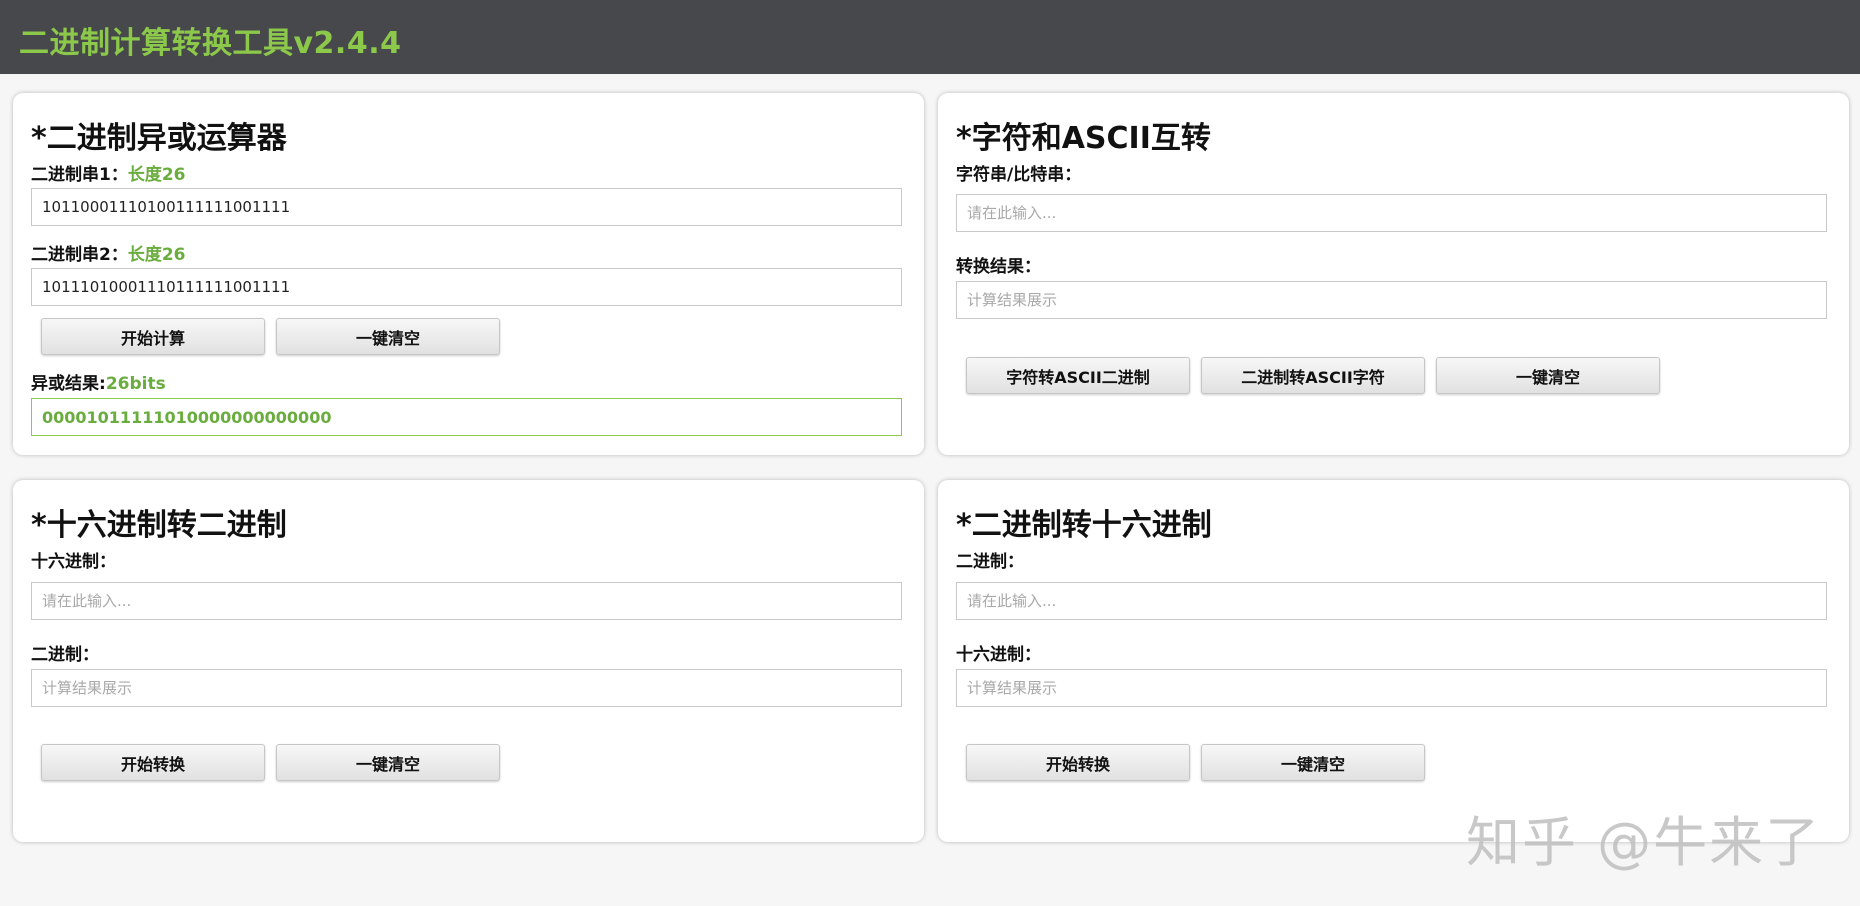 The height and width of the screenshot is (906, 1860). I want to click on xor-result-field, so click(466, 417).